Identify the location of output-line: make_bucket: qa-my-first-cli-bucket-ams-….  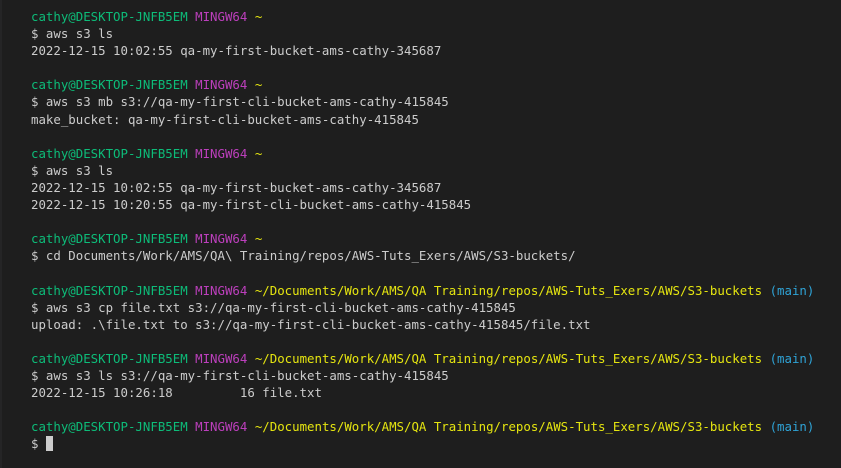
(225, 119).